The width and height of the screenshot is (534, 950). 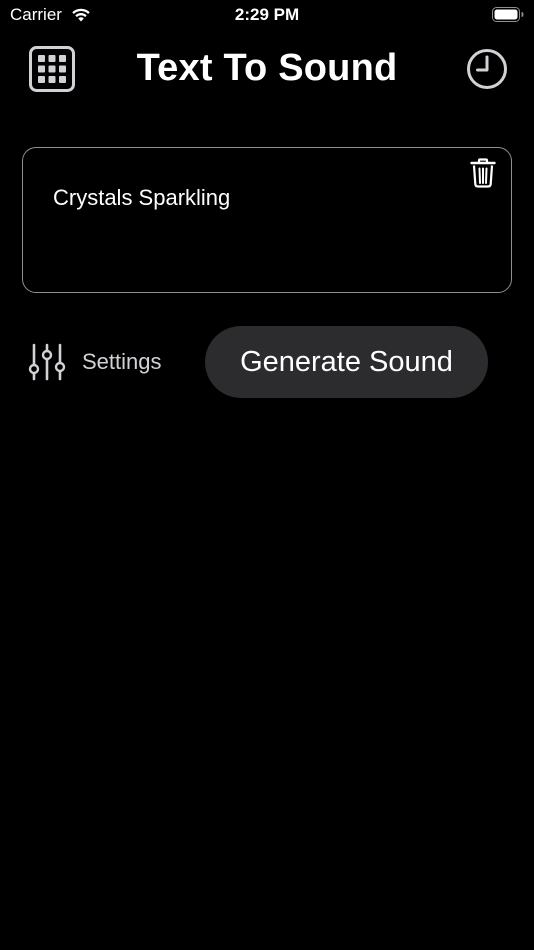 I want to click on sliders-icon, so click(x=47, y=362).